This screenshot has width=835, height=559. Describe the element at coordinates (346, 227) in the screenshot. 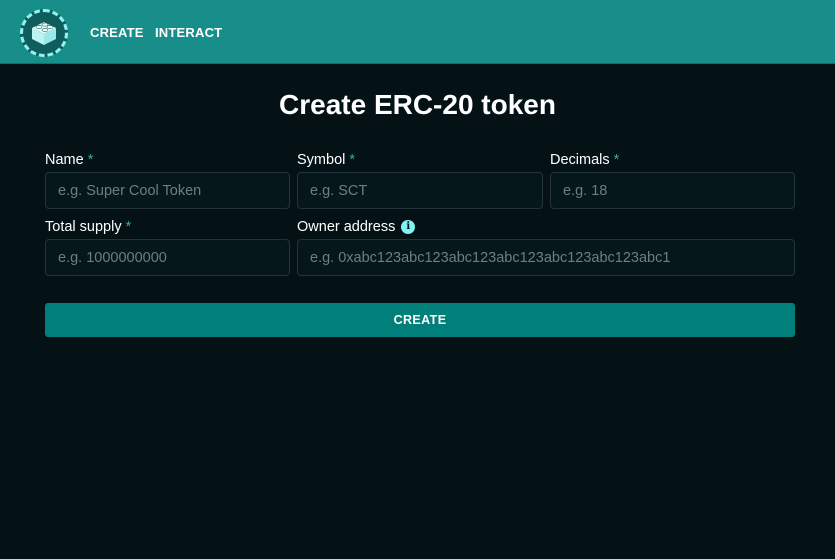

I see `owner-address-label-text: Owner address` at that location.